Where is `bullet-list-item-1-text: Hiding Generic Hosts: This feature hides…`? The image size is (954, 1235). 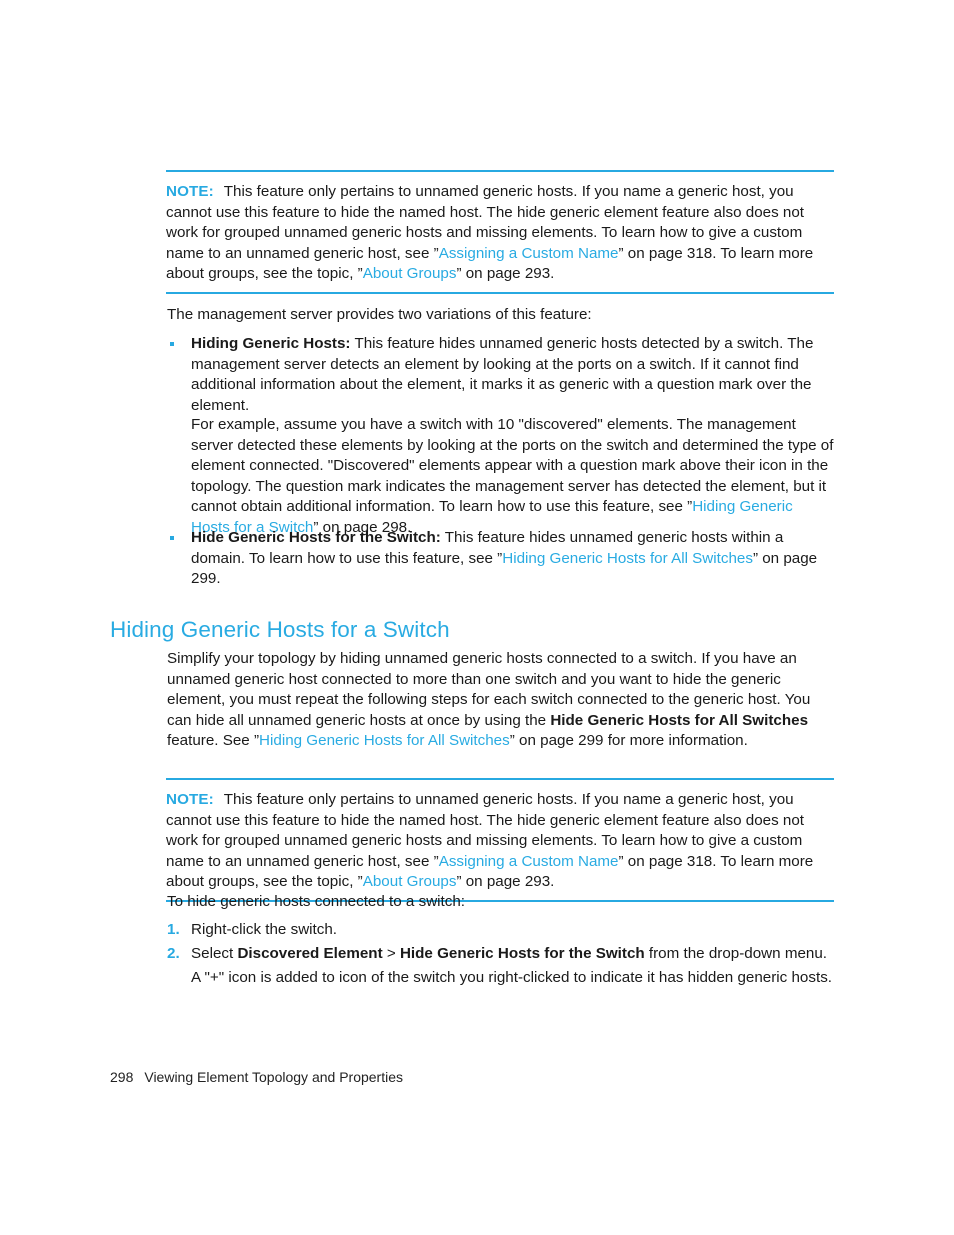 bullet-list-item-1-text: Hiding Generic Hosts: This feature hides… is located at coordinates (512, 375).